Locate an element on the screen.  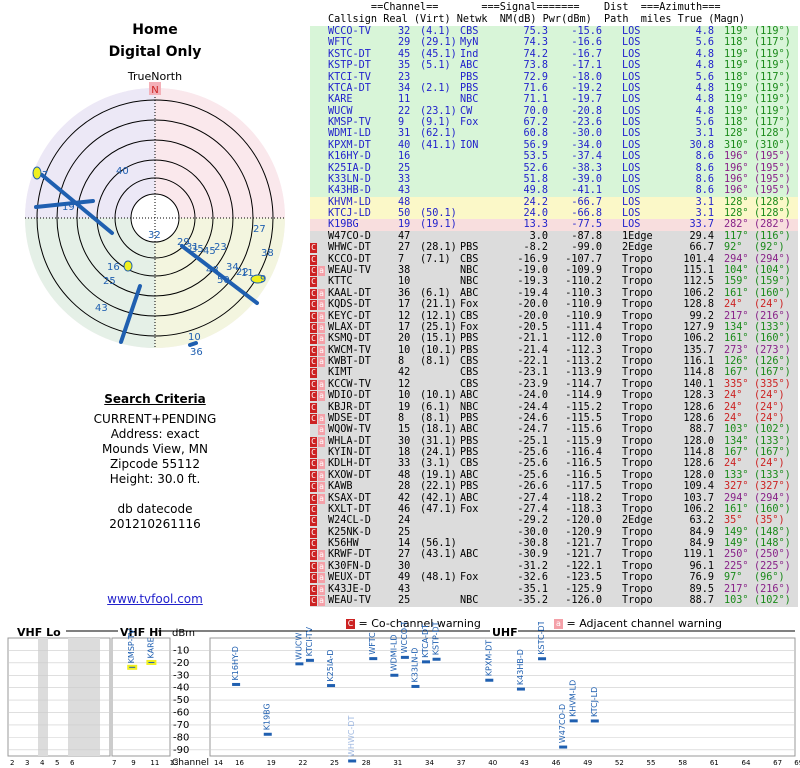
cell-callsign: KTTC is located at coordinates (340, 282).